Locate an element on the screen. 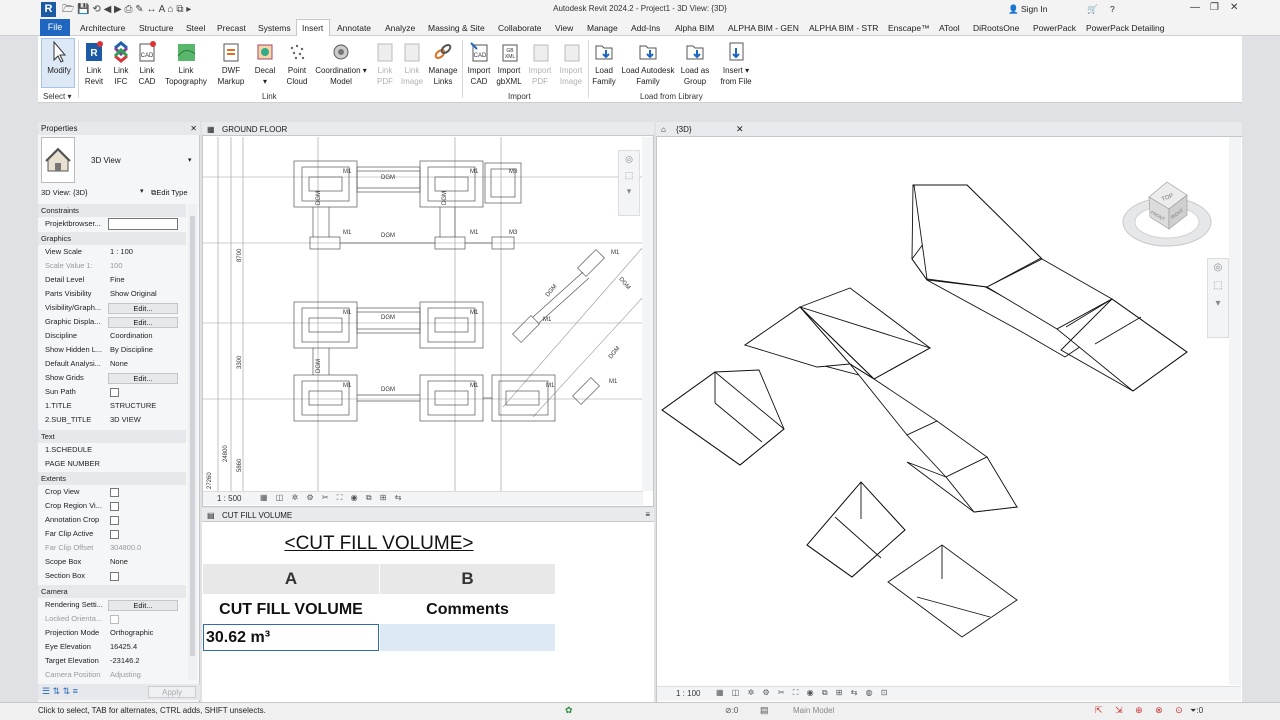 The width and height of the screenshot is (1280, 720). link-ifc-button: Link IFC is located at coordinates (121, 63).